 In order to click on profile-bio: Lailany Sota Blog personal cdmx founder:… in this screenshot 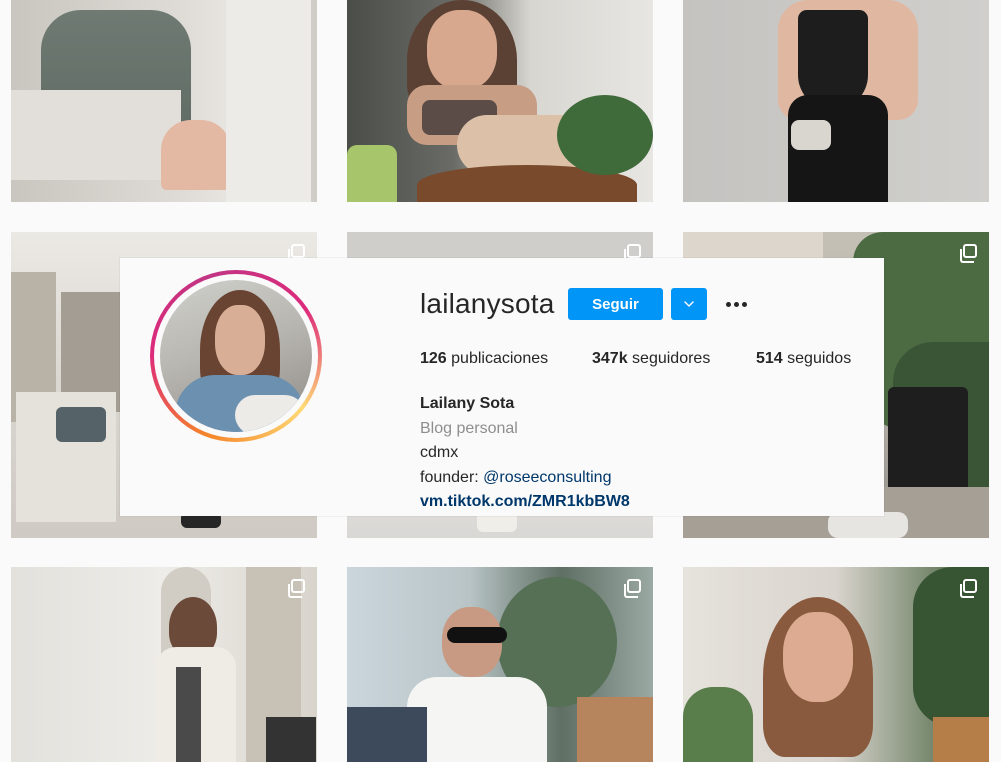, I will do `click(525, 453)`.